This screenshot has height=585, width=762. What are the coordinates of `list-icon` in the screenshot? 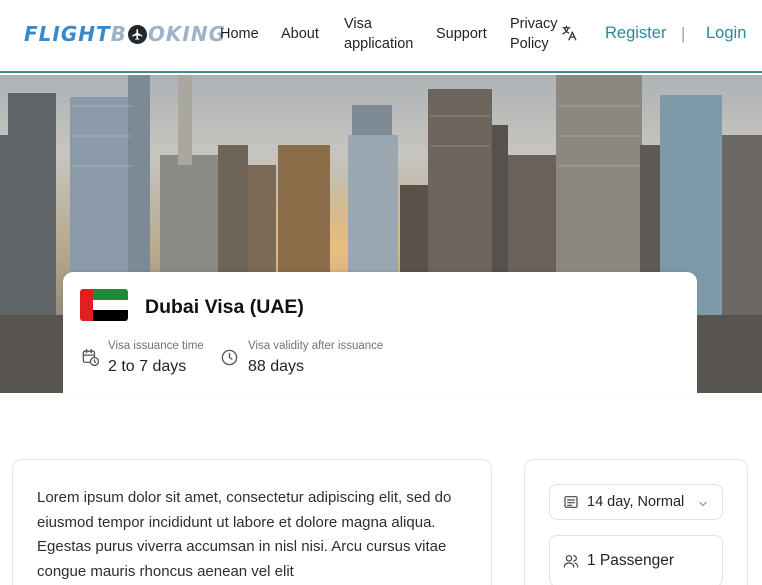 It's located at (571, 502).